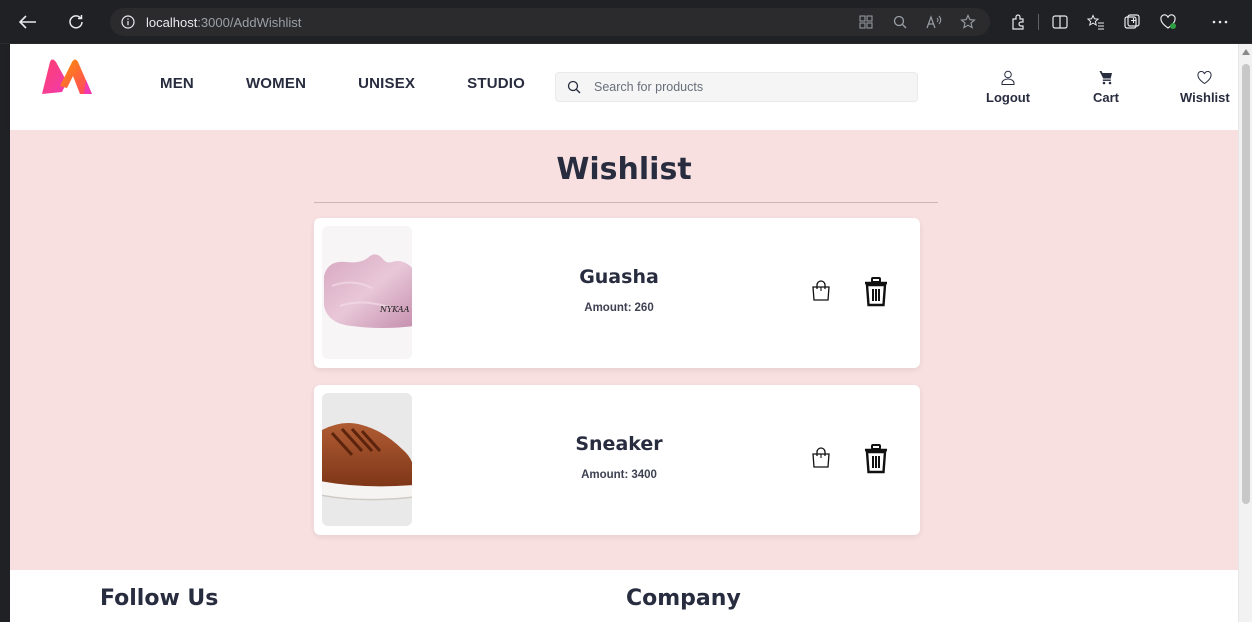 This screenshot has height=622, width=1252. I want to click on wishlist-label: Wishlist, so click(1205, 97).